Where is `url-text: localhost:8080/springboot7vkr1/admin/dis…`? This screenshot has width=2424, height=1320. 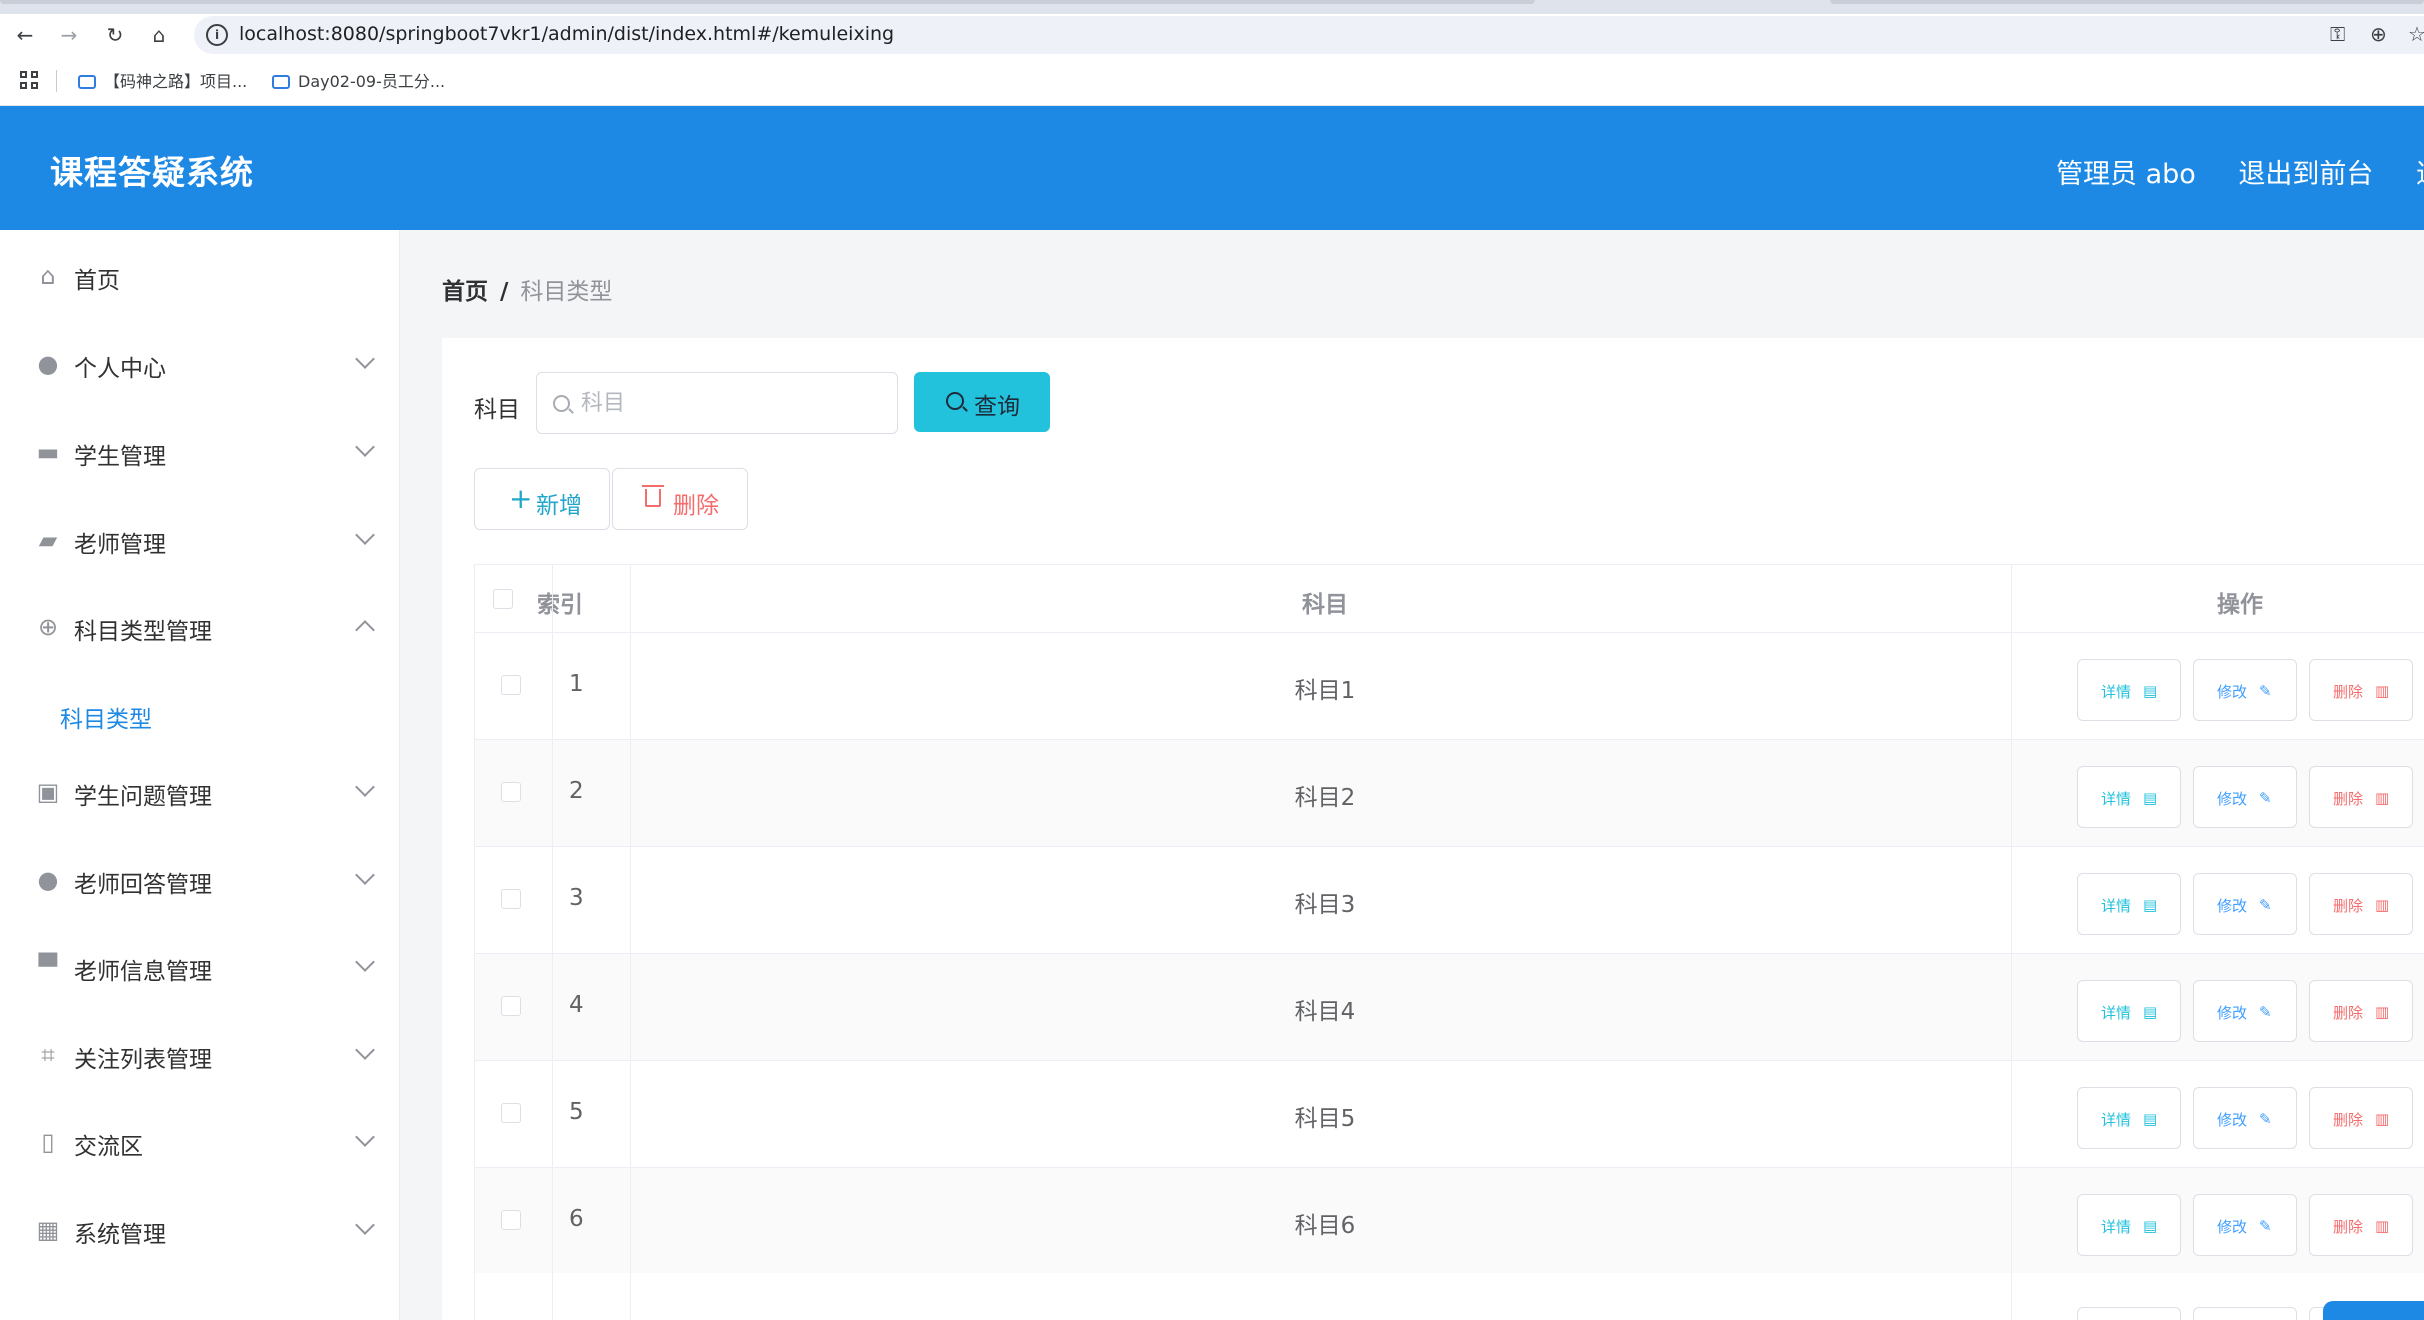 url-text: localhost:8080/springboot7vkr1/admin/dis… is located at coordinates (566, 34).